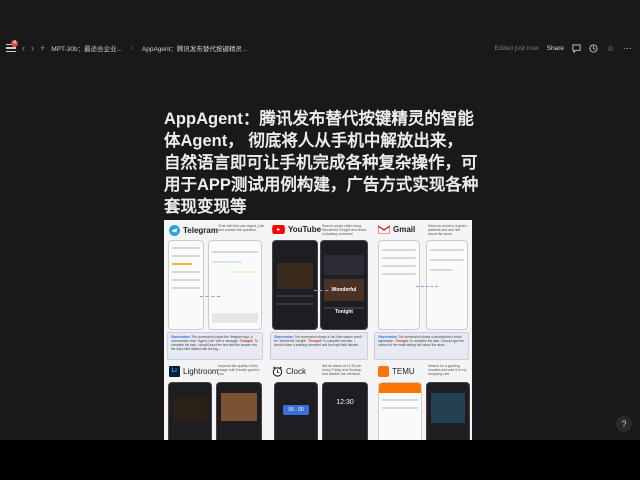 The image size is (640, 480). What do you see at coordinates (320, 460) in the screenshot?
I see `bottom-bar` at bounding box center [320, 460].